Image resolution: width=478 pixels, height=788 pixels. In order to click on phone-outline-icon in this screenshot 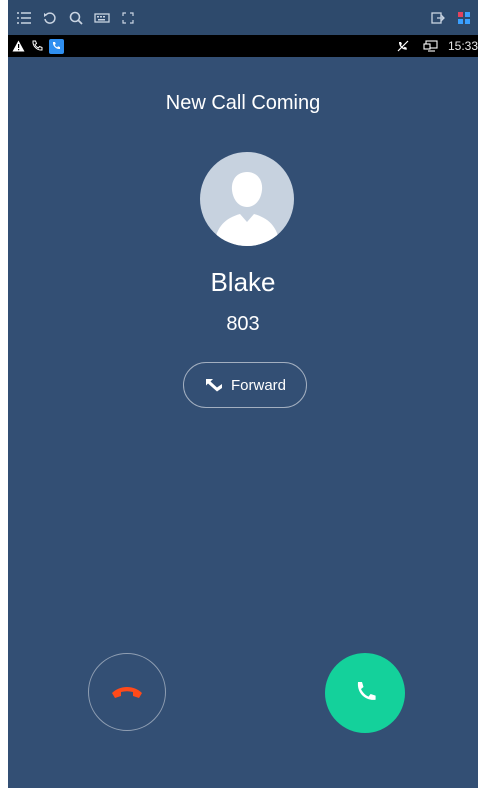, I will do `click(37, 46)`.